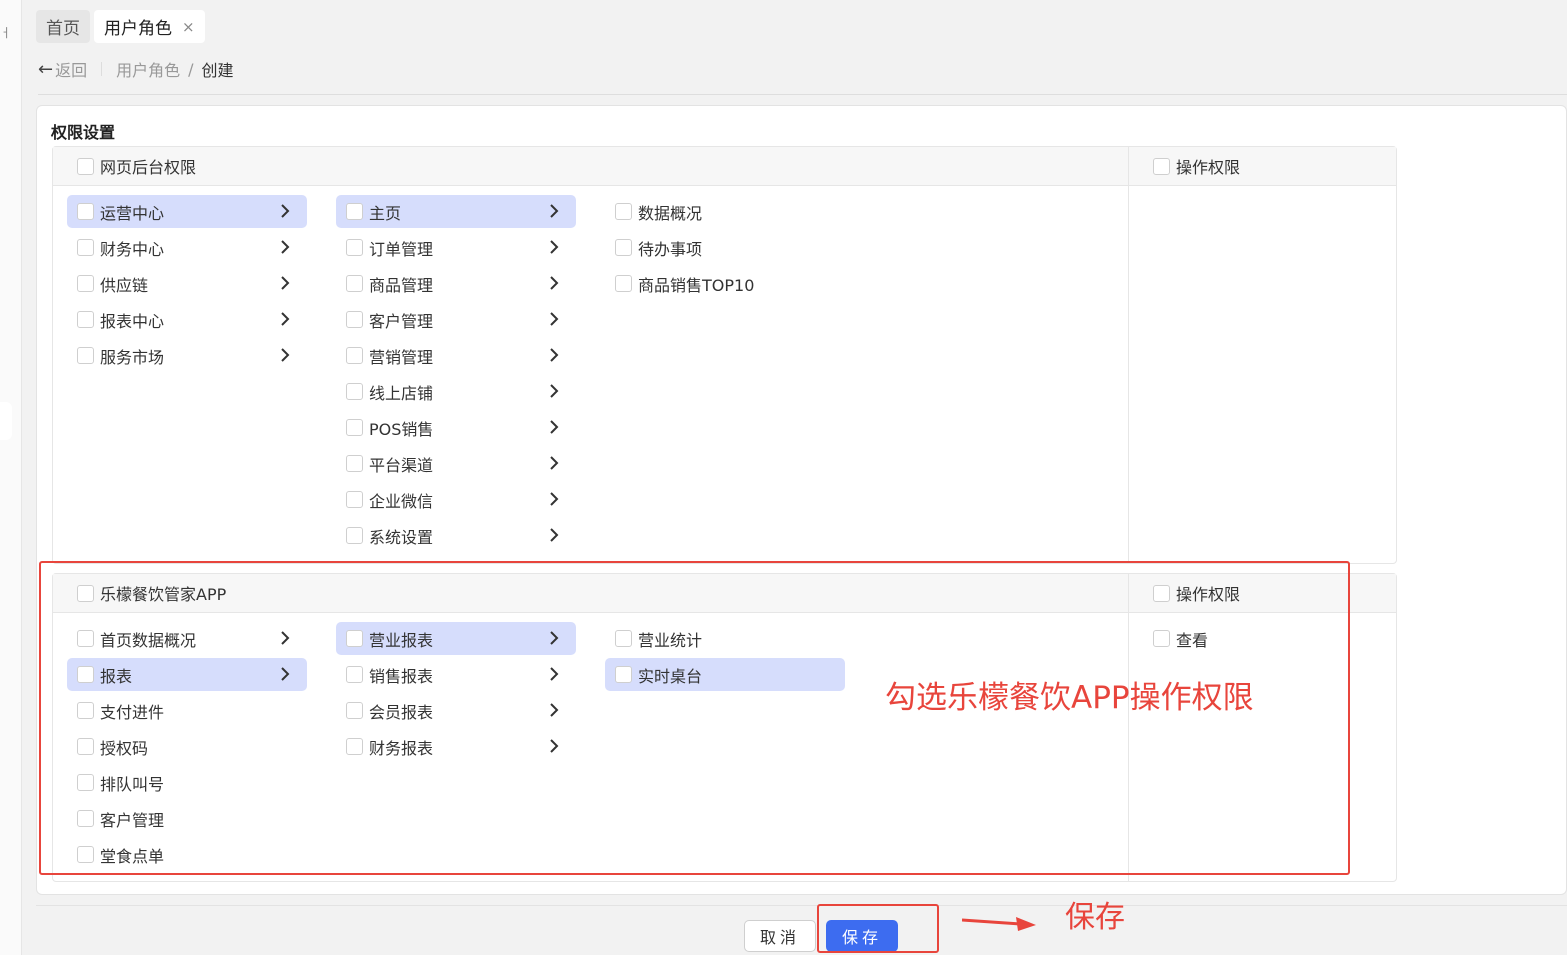 The image size is (1567, 955). I want to click on permission-item: POS销售, so click(456, 427).